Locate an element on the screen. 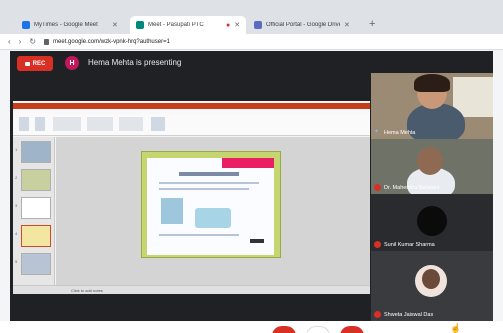  powerpoint-ribbon is located at coordinates (191, 125).